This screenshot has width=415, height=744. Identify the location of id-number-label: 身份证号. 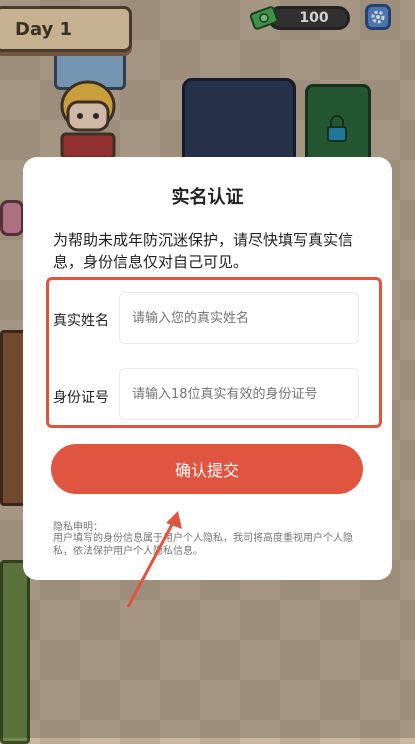
(81, 398).